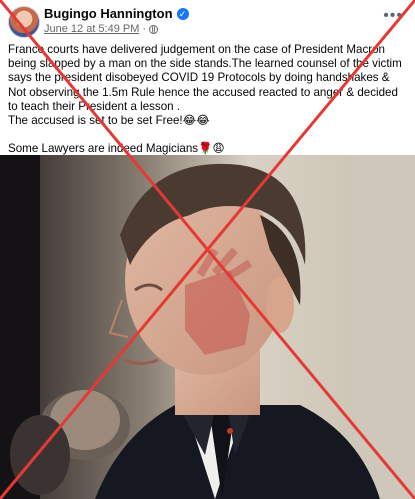 This screenshot has height=499, width=415. Describe the element at coordinates (108, 13) in the screenshot. I see `author-name: Bugingo Hannington` at that location.